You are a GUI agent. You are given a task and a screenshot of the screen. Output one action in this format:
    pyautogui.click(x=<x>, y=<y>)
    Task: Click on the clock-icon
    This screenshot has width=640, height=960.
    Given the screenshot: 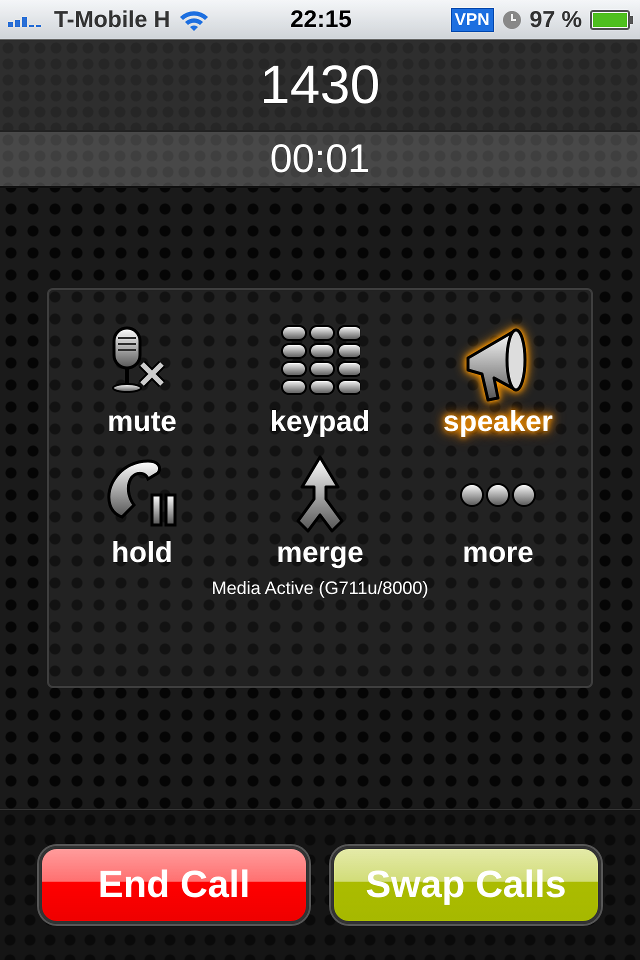 What is the action you would take?
    pyautogui.click(x=512, y=20)
    